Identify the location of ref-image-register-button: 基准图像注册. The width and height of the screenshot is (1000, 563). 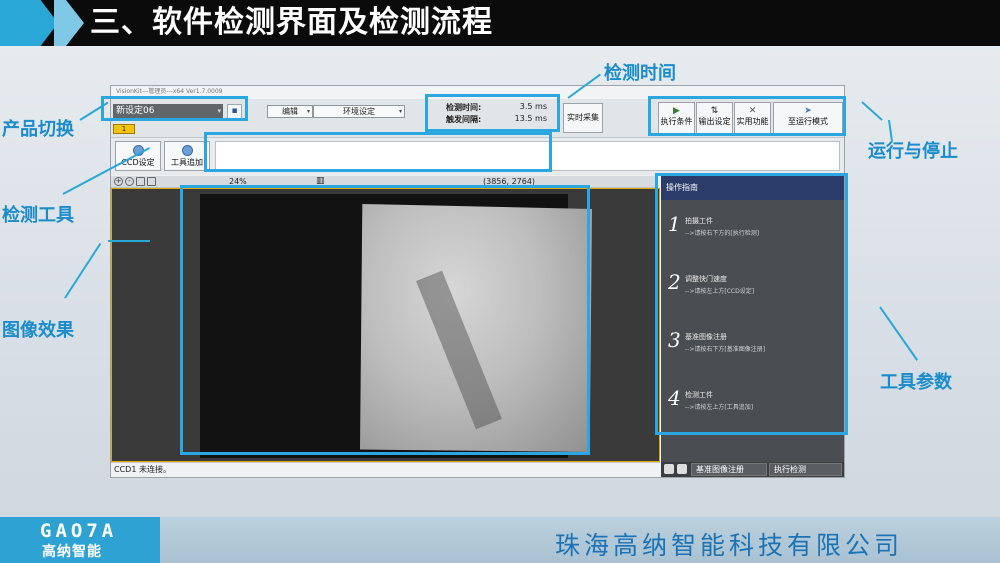
(729, 469).